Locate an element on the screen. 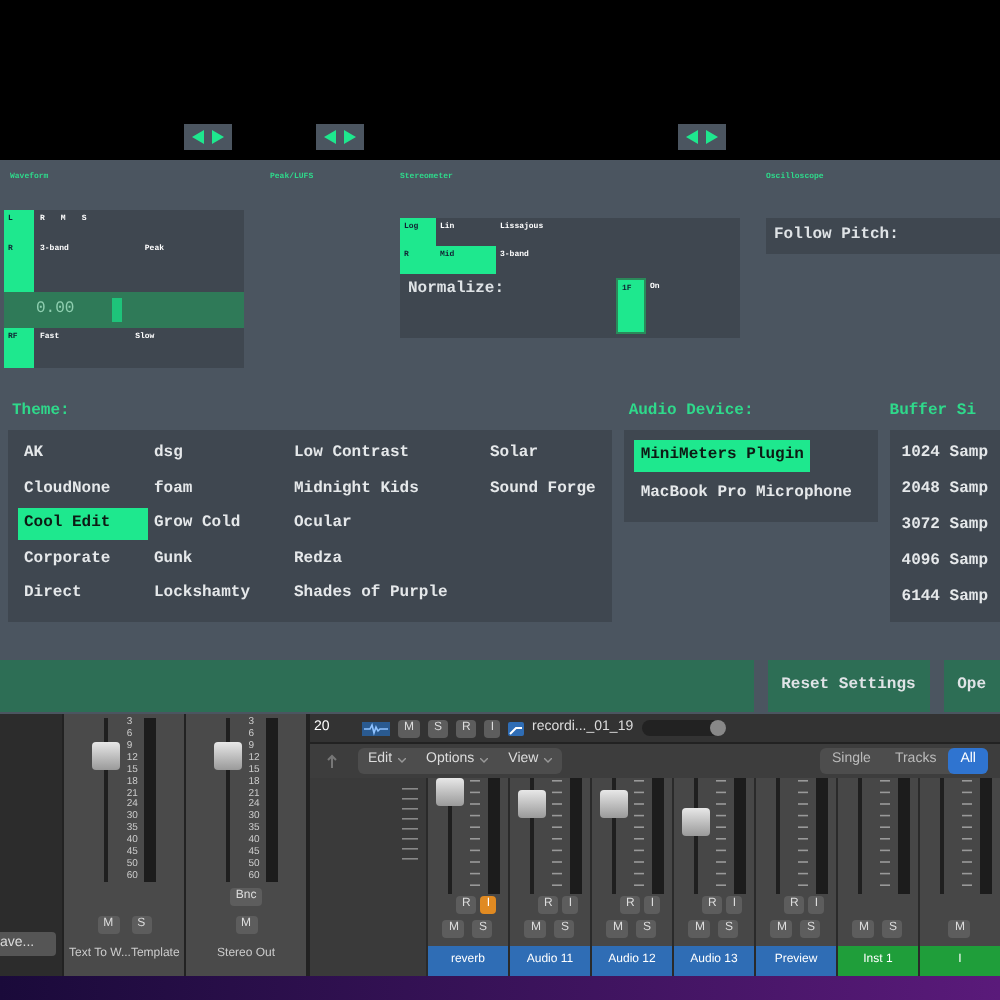 The image size is (1000, 1000). list-item: 4096 Samp is located at coordinates (944, 562).